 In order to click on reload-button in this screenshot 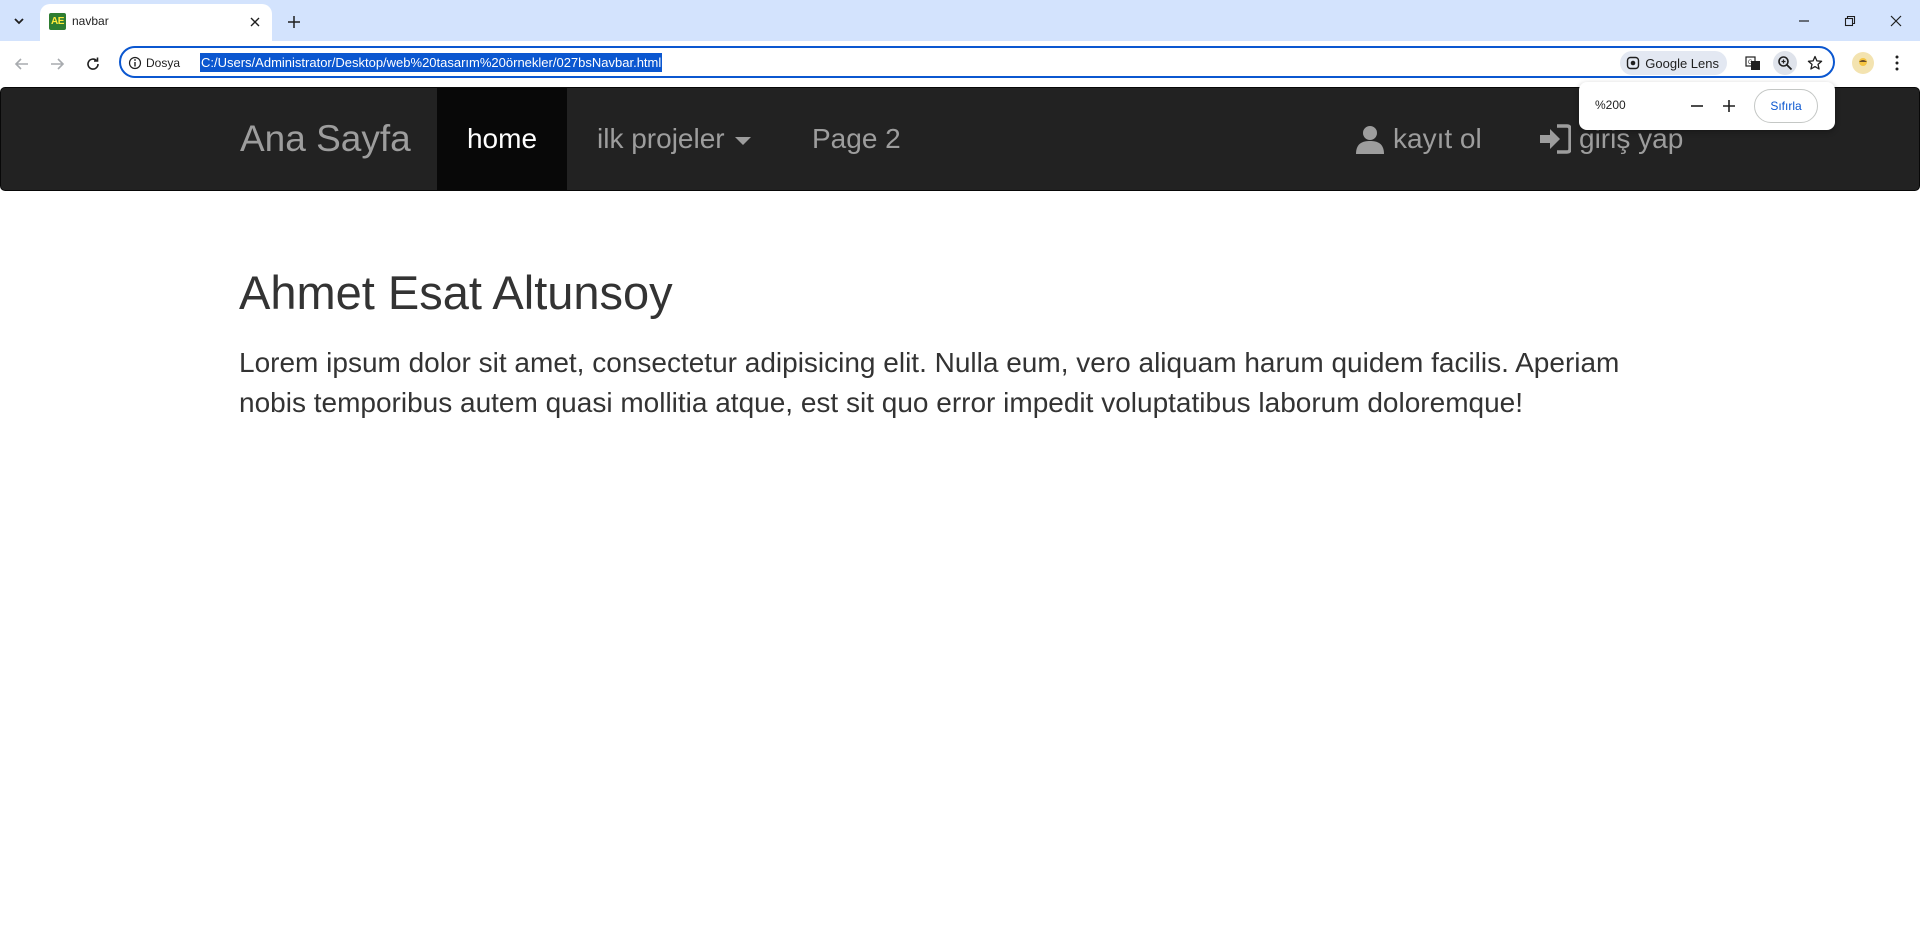, I will do `click(93, 64)`.